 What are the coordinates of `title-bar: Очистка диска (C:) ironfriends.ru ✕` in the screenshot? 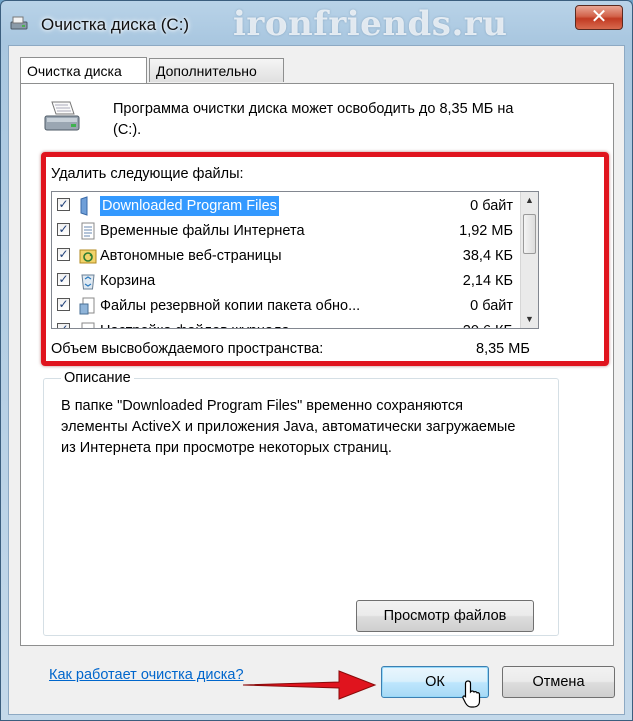 It's located at (316, 23).